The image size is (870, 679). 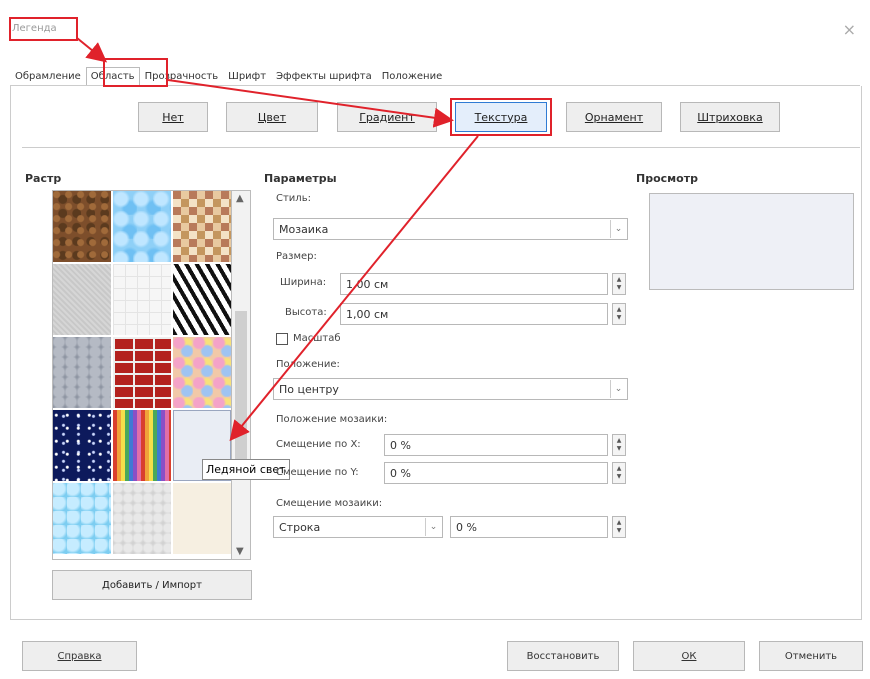 I want to click on section-divider, so click(x=441, y=147).